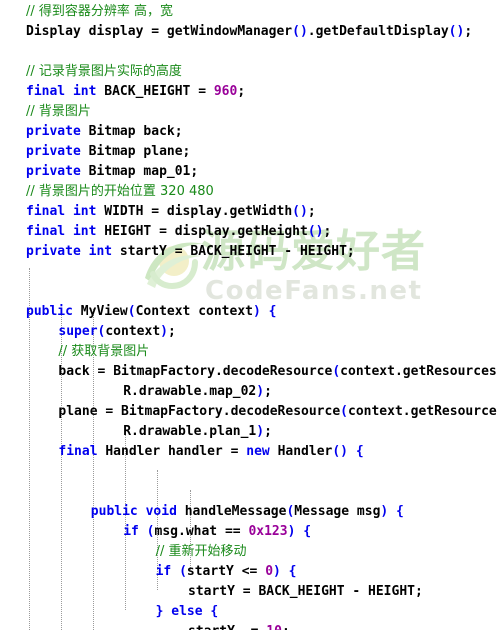 This screenshot has width=500, height=630. I want to click on code-token: // 背景图片, so click(58, 111).